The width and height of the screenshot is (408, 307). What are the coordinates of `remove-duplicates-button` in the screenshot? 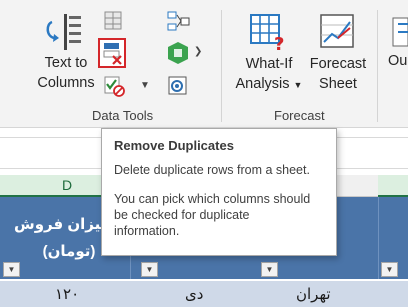 It's located at (112, 53).